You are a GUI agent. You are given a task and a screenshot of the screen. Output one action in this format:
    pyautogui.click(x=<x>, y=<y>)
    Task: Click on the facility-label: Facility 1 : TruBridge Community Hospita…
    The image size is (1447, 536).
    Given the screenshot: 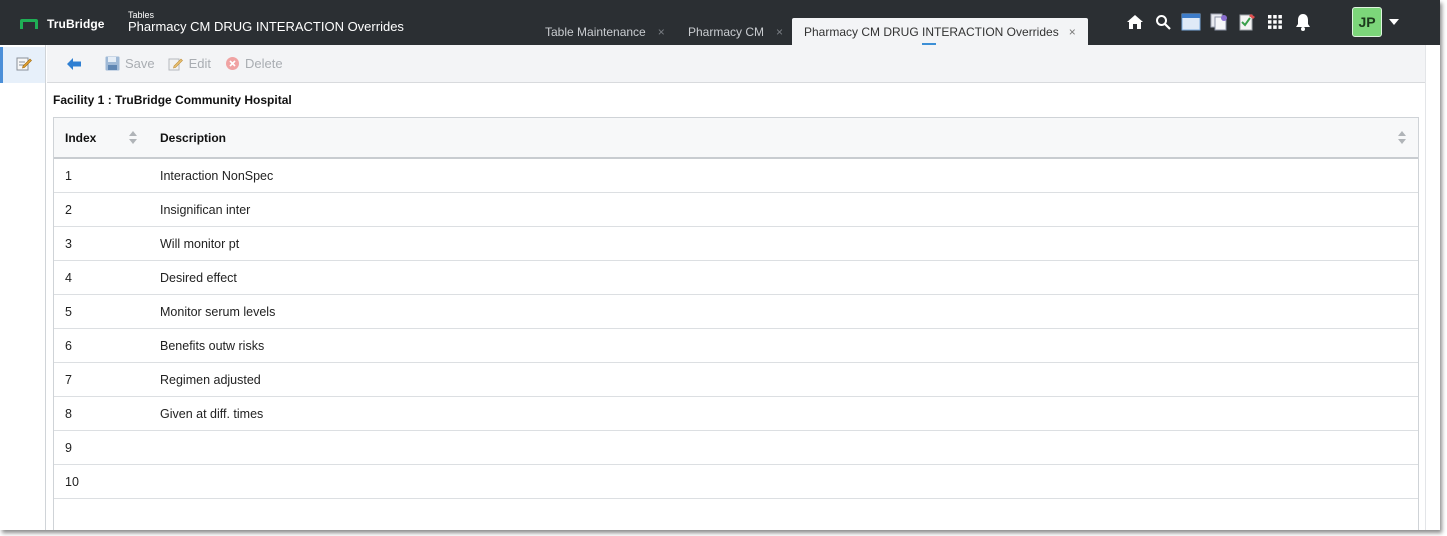 What is the action you would take?
    pyautogui.click(x=172, y=100)
    